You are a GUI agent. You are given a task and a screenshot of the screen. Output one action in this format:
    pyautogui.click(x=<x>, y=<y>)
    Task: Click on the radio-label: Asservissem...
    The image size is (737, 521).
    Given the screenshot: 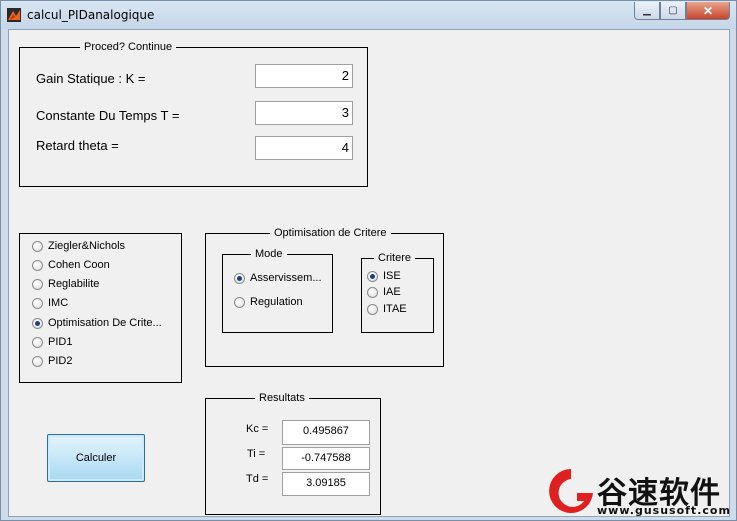 What is the action you would take?
    pyautogui.click(x=286, y=278)
    